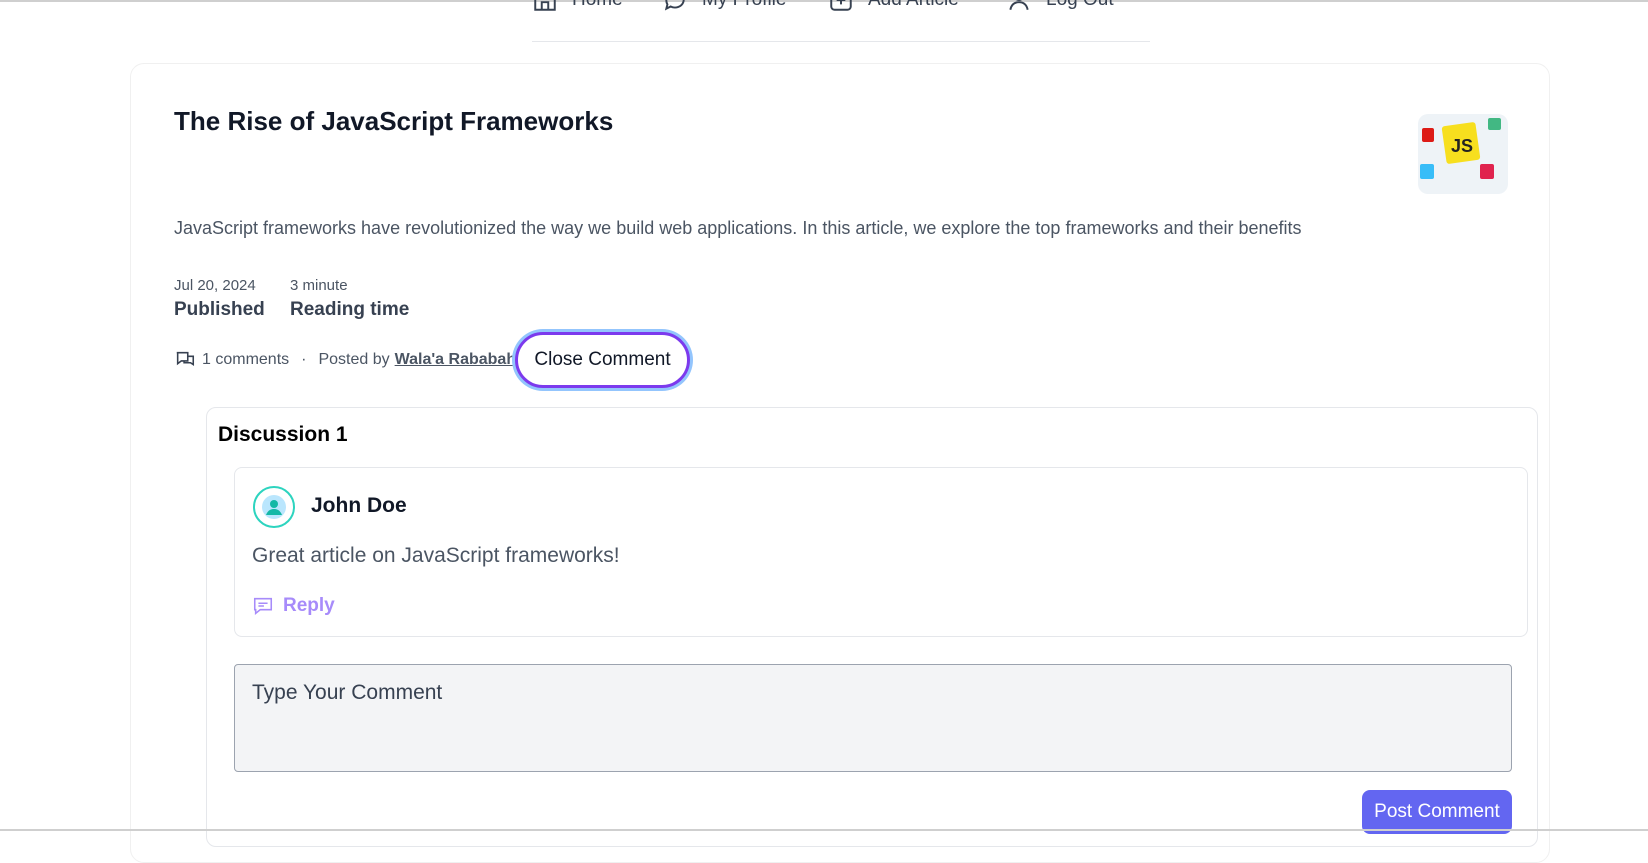 This screenshot has height=863, width=1648. Describe the element at coordinates (436, 555) in the screenshot. I see `comment-text: Great article on JavaScript frameworks!` at that location.